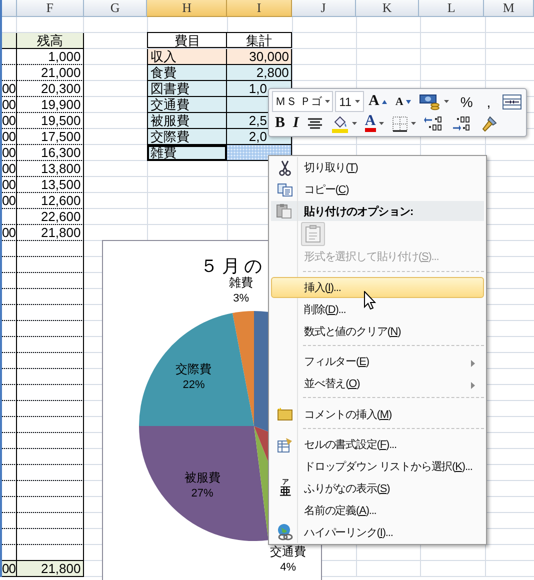  I want to click on column-header: I, so click(259, 8).